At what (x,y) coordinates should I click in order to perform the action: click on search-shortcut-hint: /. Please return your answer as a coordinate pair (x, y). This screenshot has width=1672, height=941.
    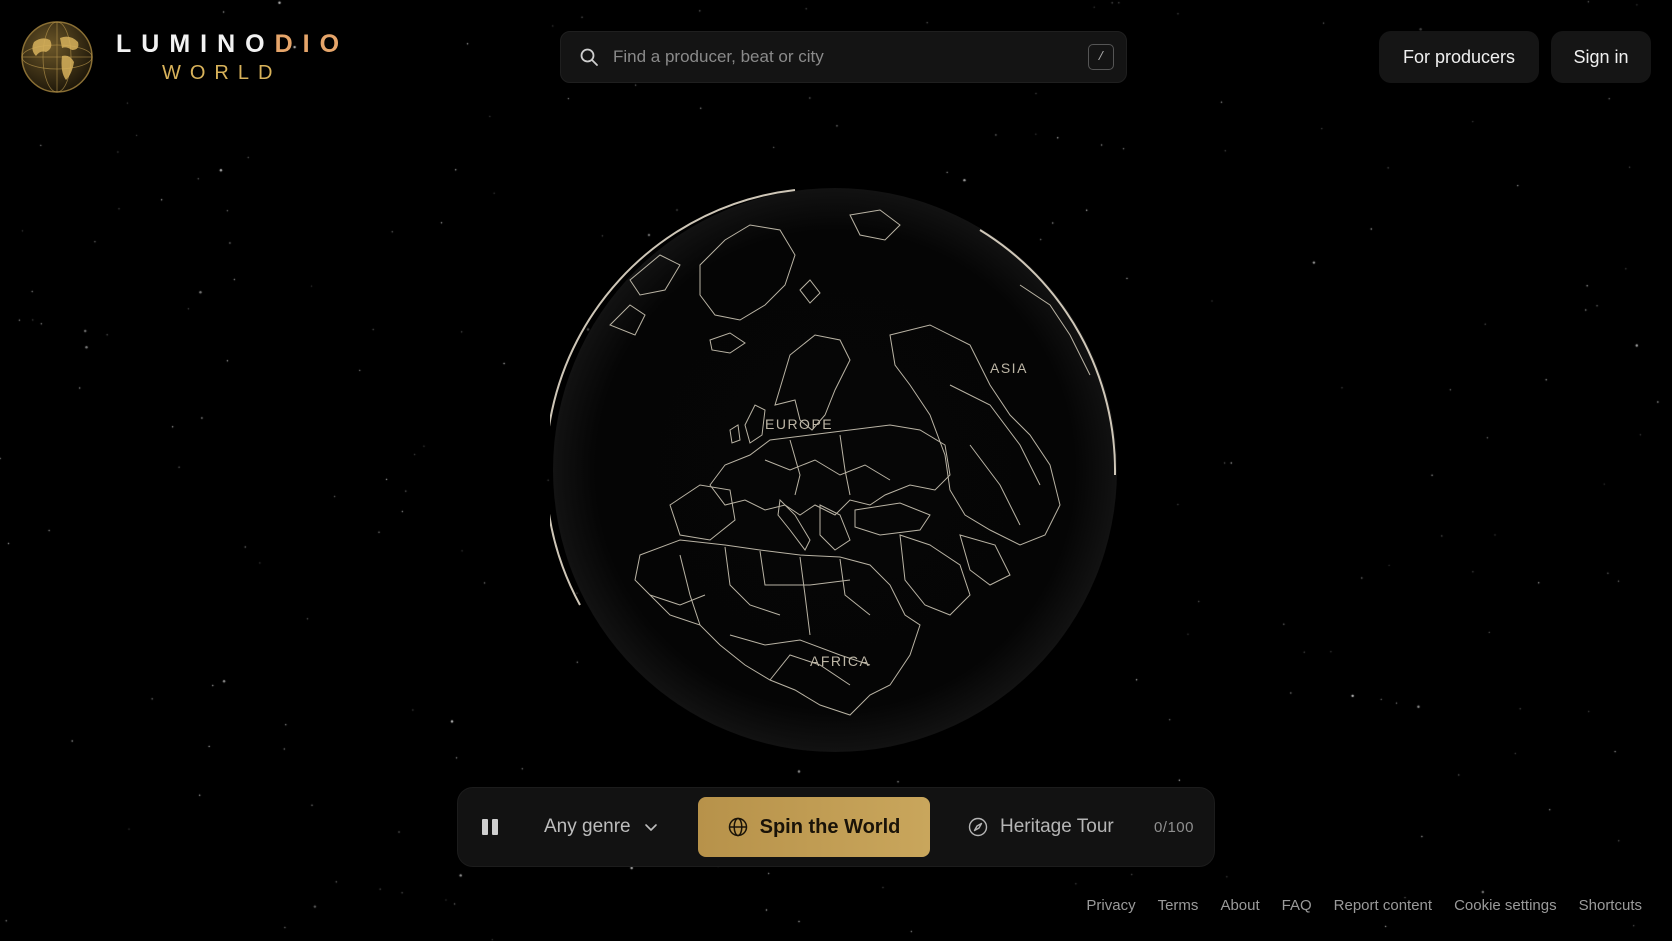
    Looking at the image, I should click on (1101, 57).